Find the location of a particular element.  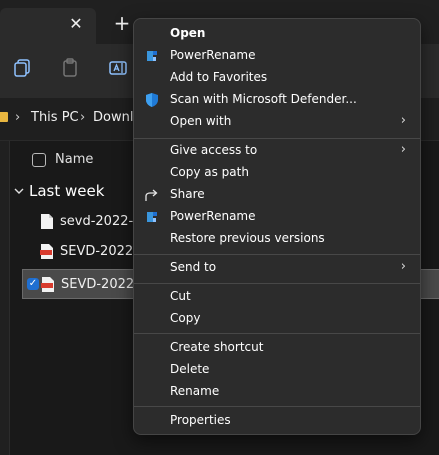

menu-item-label: Give access to is located at coordinates (214, 150).